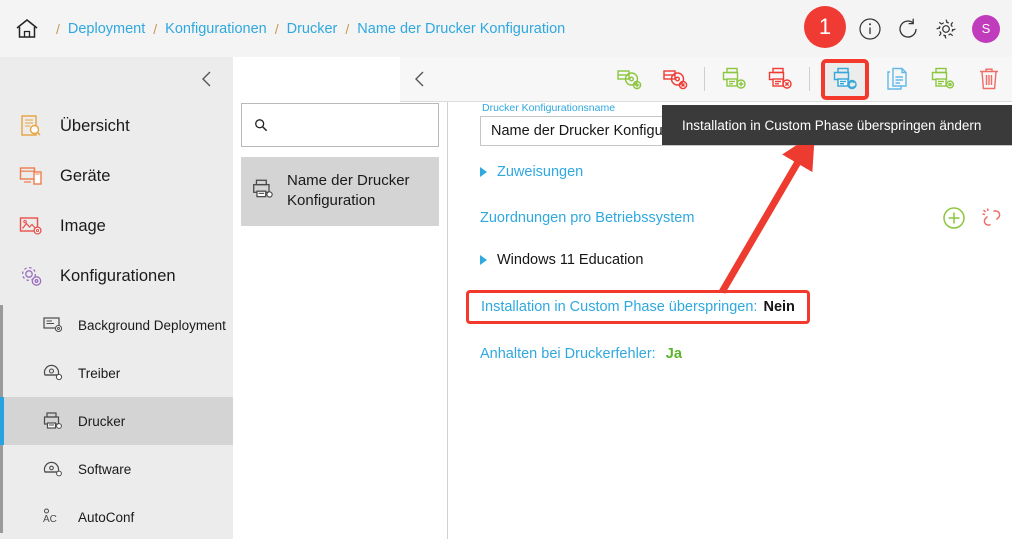 The height and width of the screenshot is (539, 1012). I want to click on breadcrumb-item-konfiguration-name: Name der Drucker Konfiguration, so click(461, 29).